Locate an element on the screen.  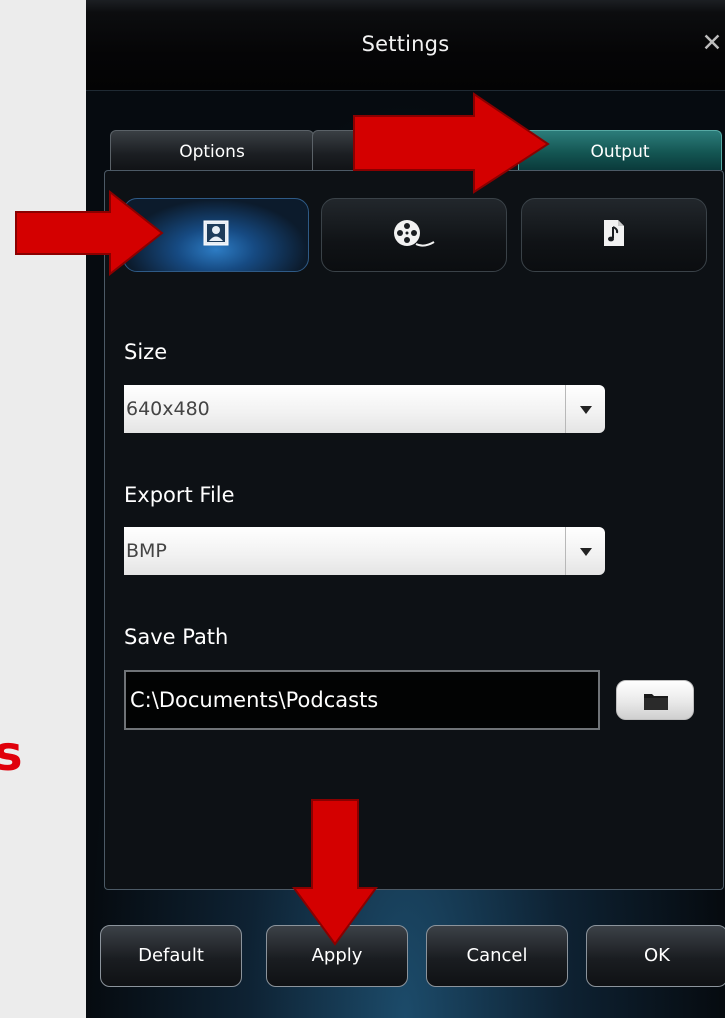
page-fragment-text: s is located at coordinates (11, 754).